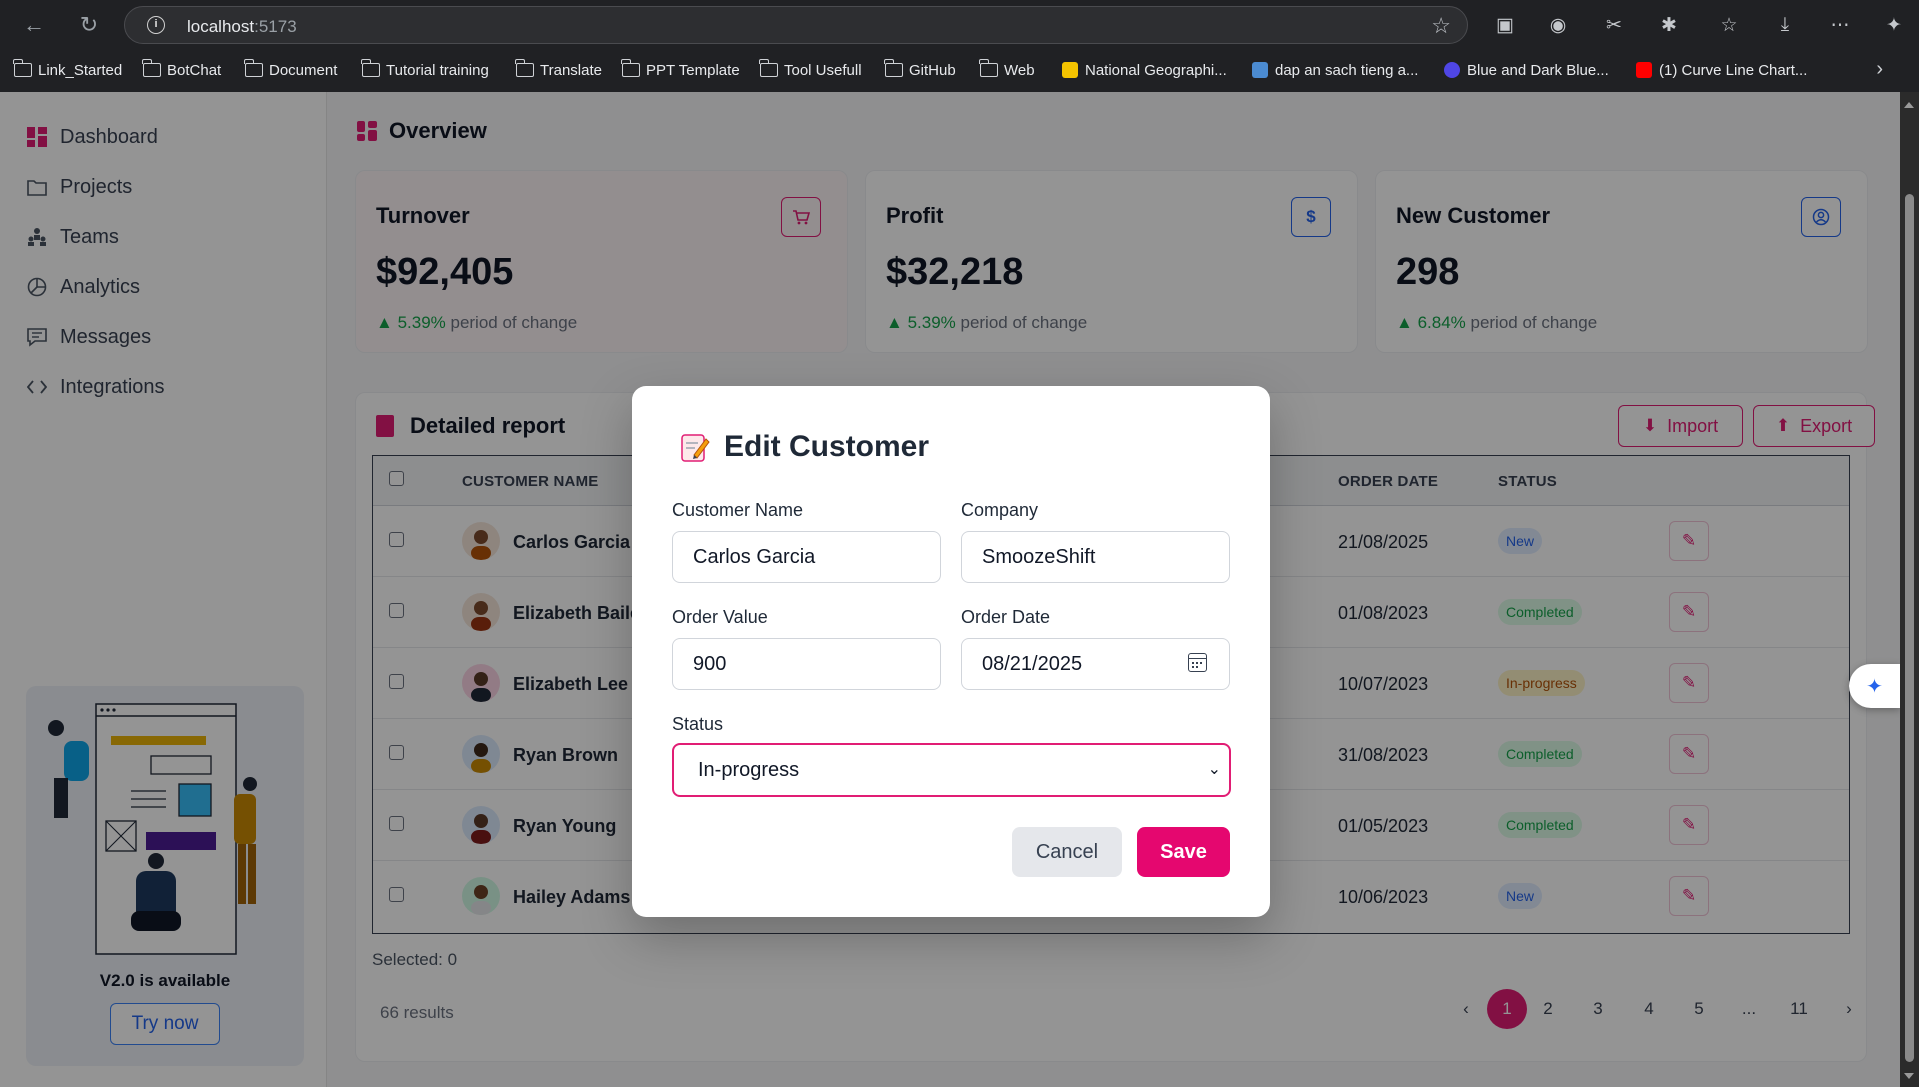 The image size is (1919, 1087). Describe the element at coordinates (1669, 25) in the screenshot. I see `extensions-icon: ✱` at that location.